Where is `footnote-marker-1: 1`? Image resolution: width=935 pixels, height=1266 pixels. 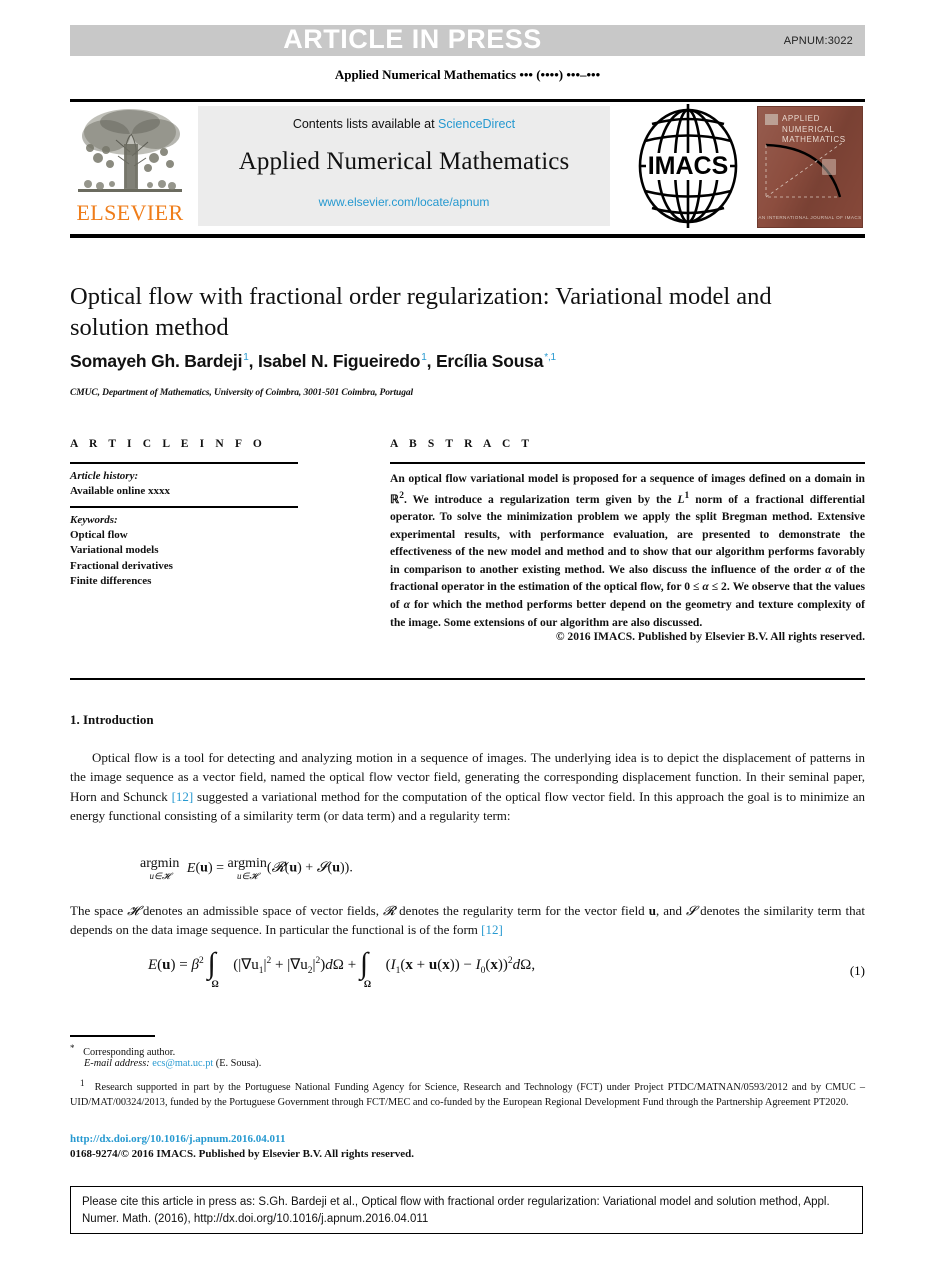
footnote-marker-1: 1 is located at coordinates (82, 1083).